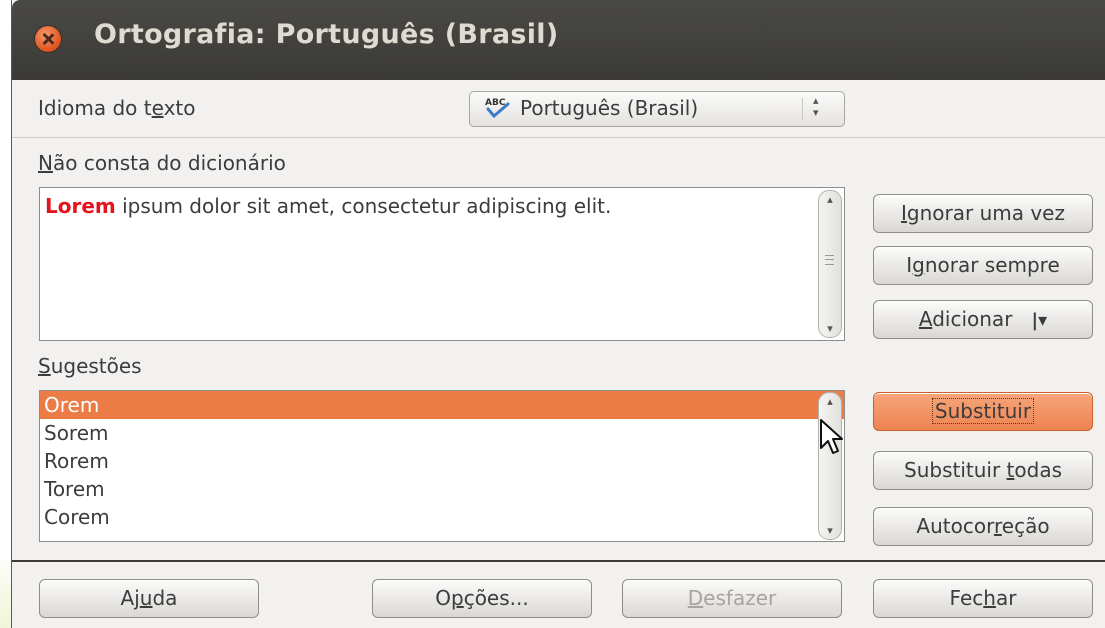  What do you see at coordinates (442, 461) in the screenshot?
I see `list-item: Rorem` at bounding box center [442, 461].